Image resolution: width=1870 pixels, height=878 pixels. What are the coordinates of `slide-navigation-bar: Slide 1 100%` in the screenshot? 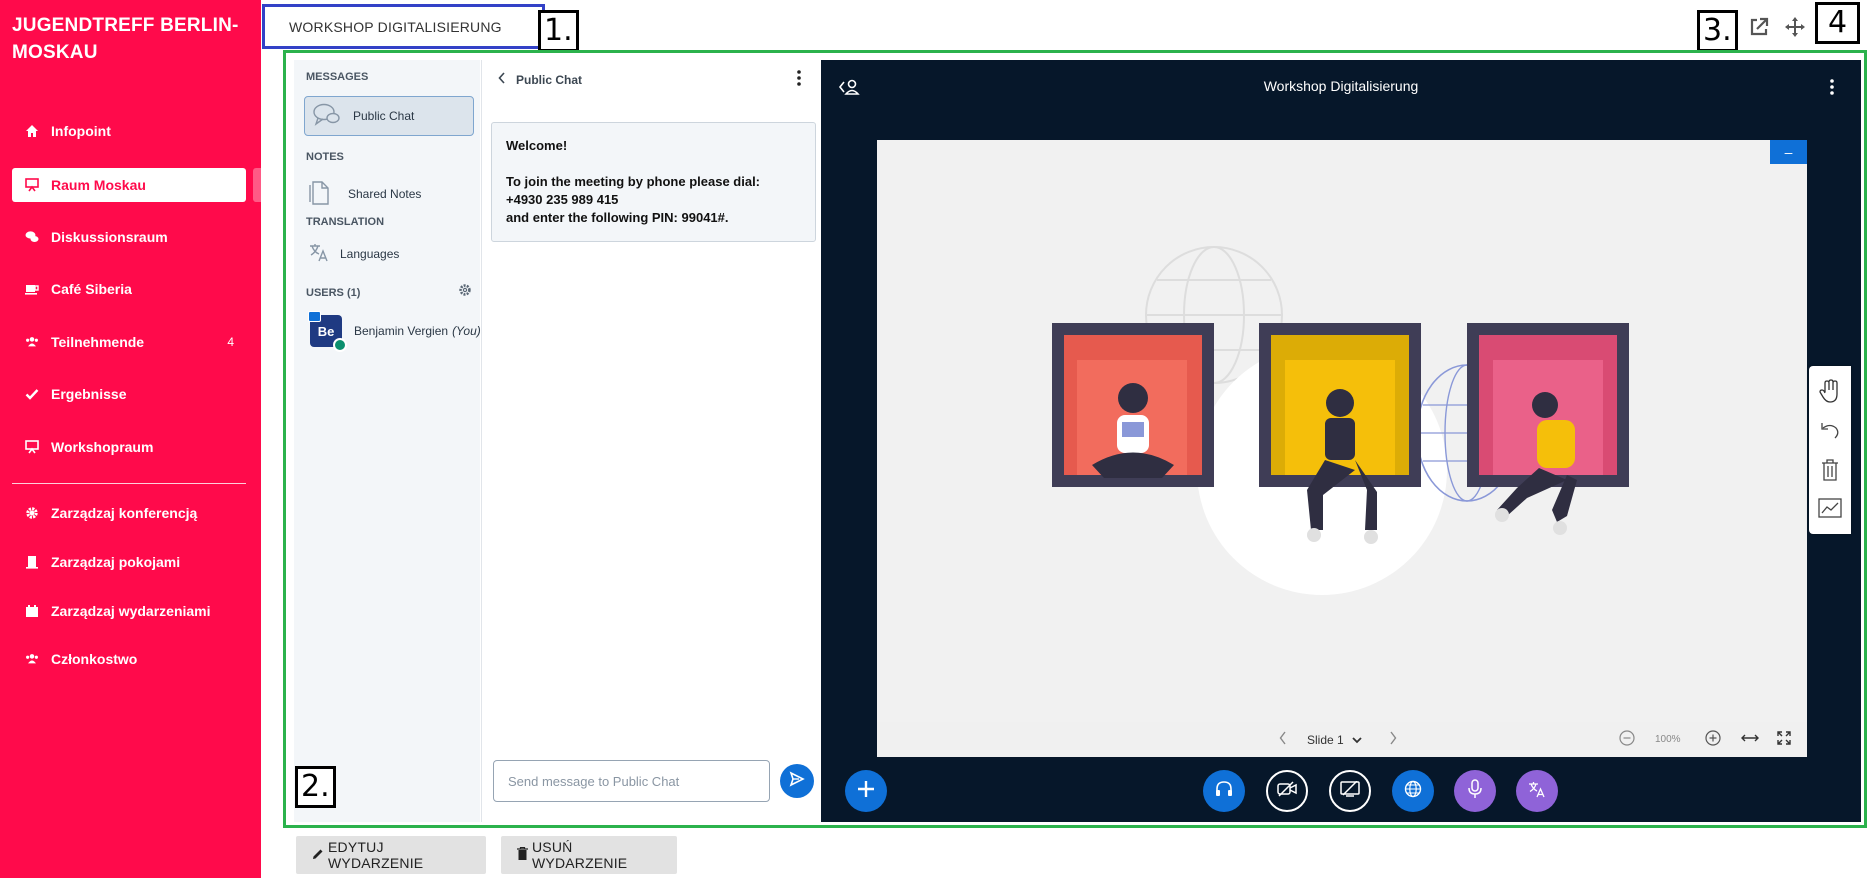 It's located at (1342, 739).